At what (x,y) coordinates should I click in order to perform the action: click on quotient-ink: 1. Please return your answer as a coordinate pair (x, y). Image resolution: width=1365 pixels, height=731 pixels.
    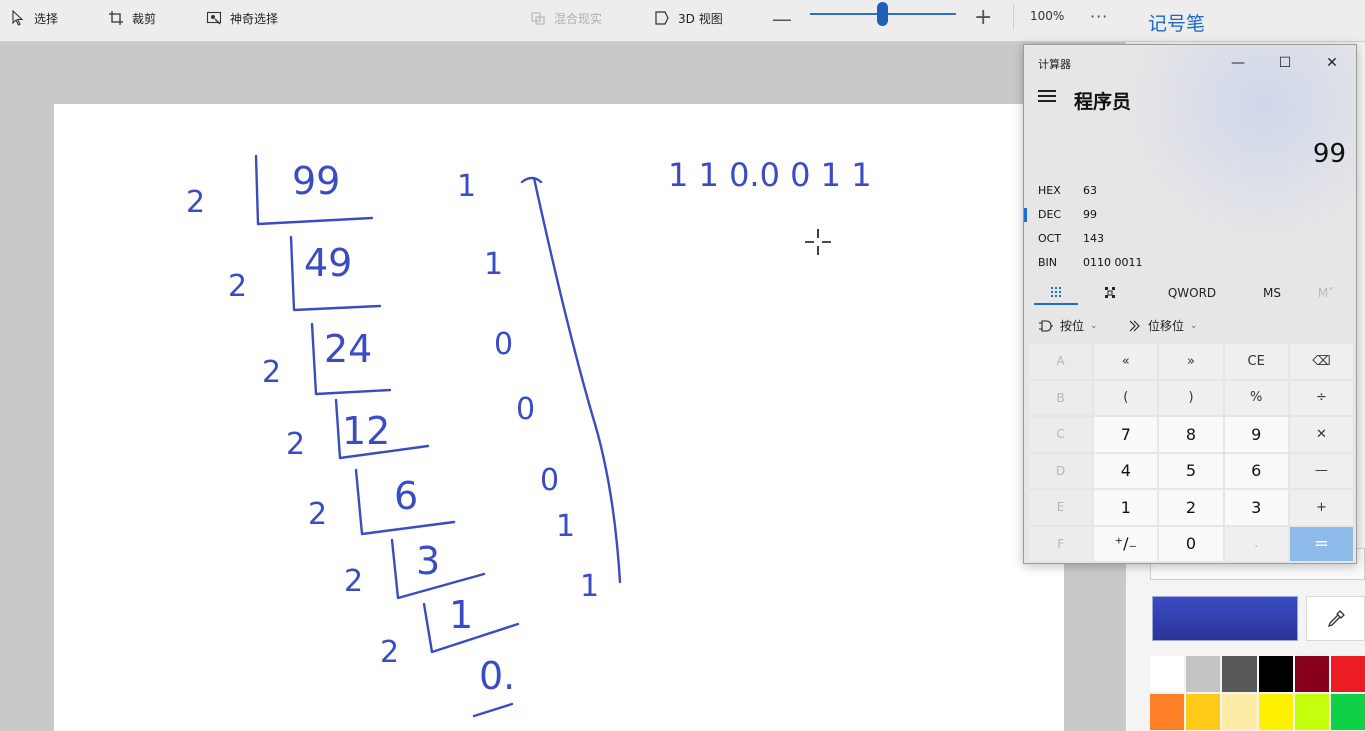
    Looking at the image, I should click on (461, 615).